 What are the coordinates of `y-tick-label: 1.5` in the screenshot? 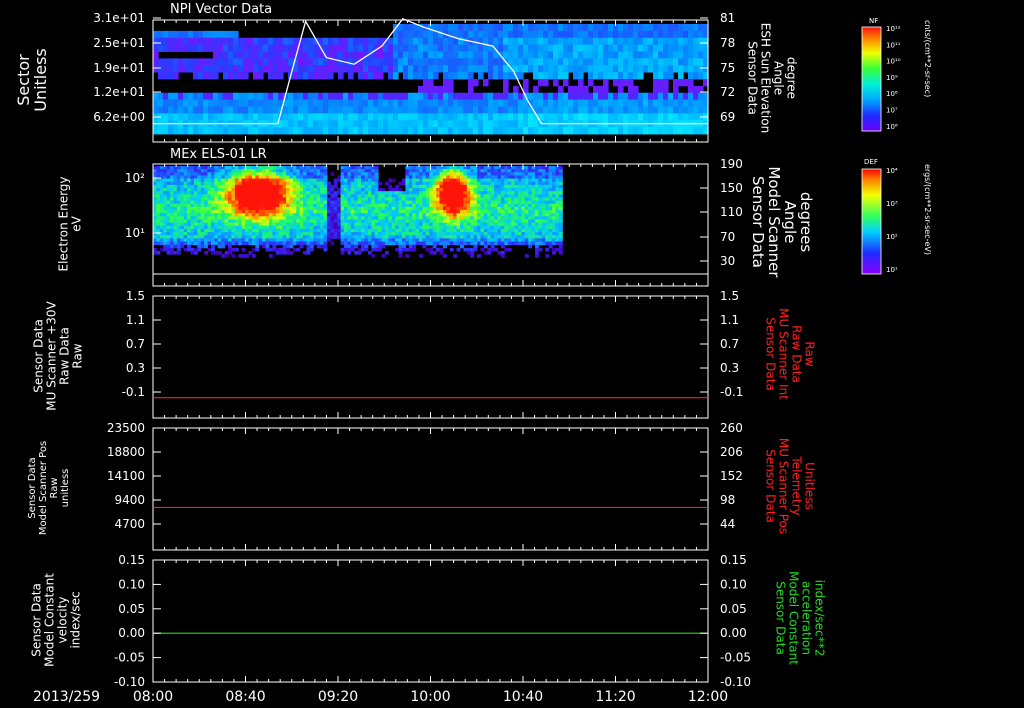 It's located at (135, 296).